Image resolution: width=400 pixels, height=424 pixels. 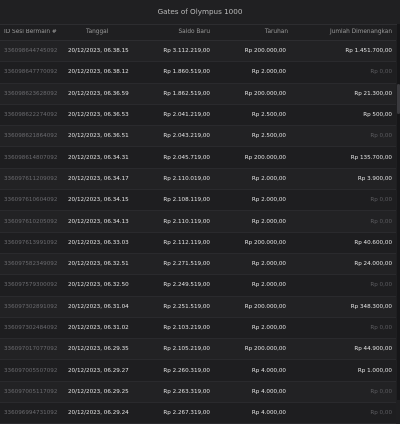 I want to click on balance-cell: Rp 2.105.219,00, so click(x=186, y=349).